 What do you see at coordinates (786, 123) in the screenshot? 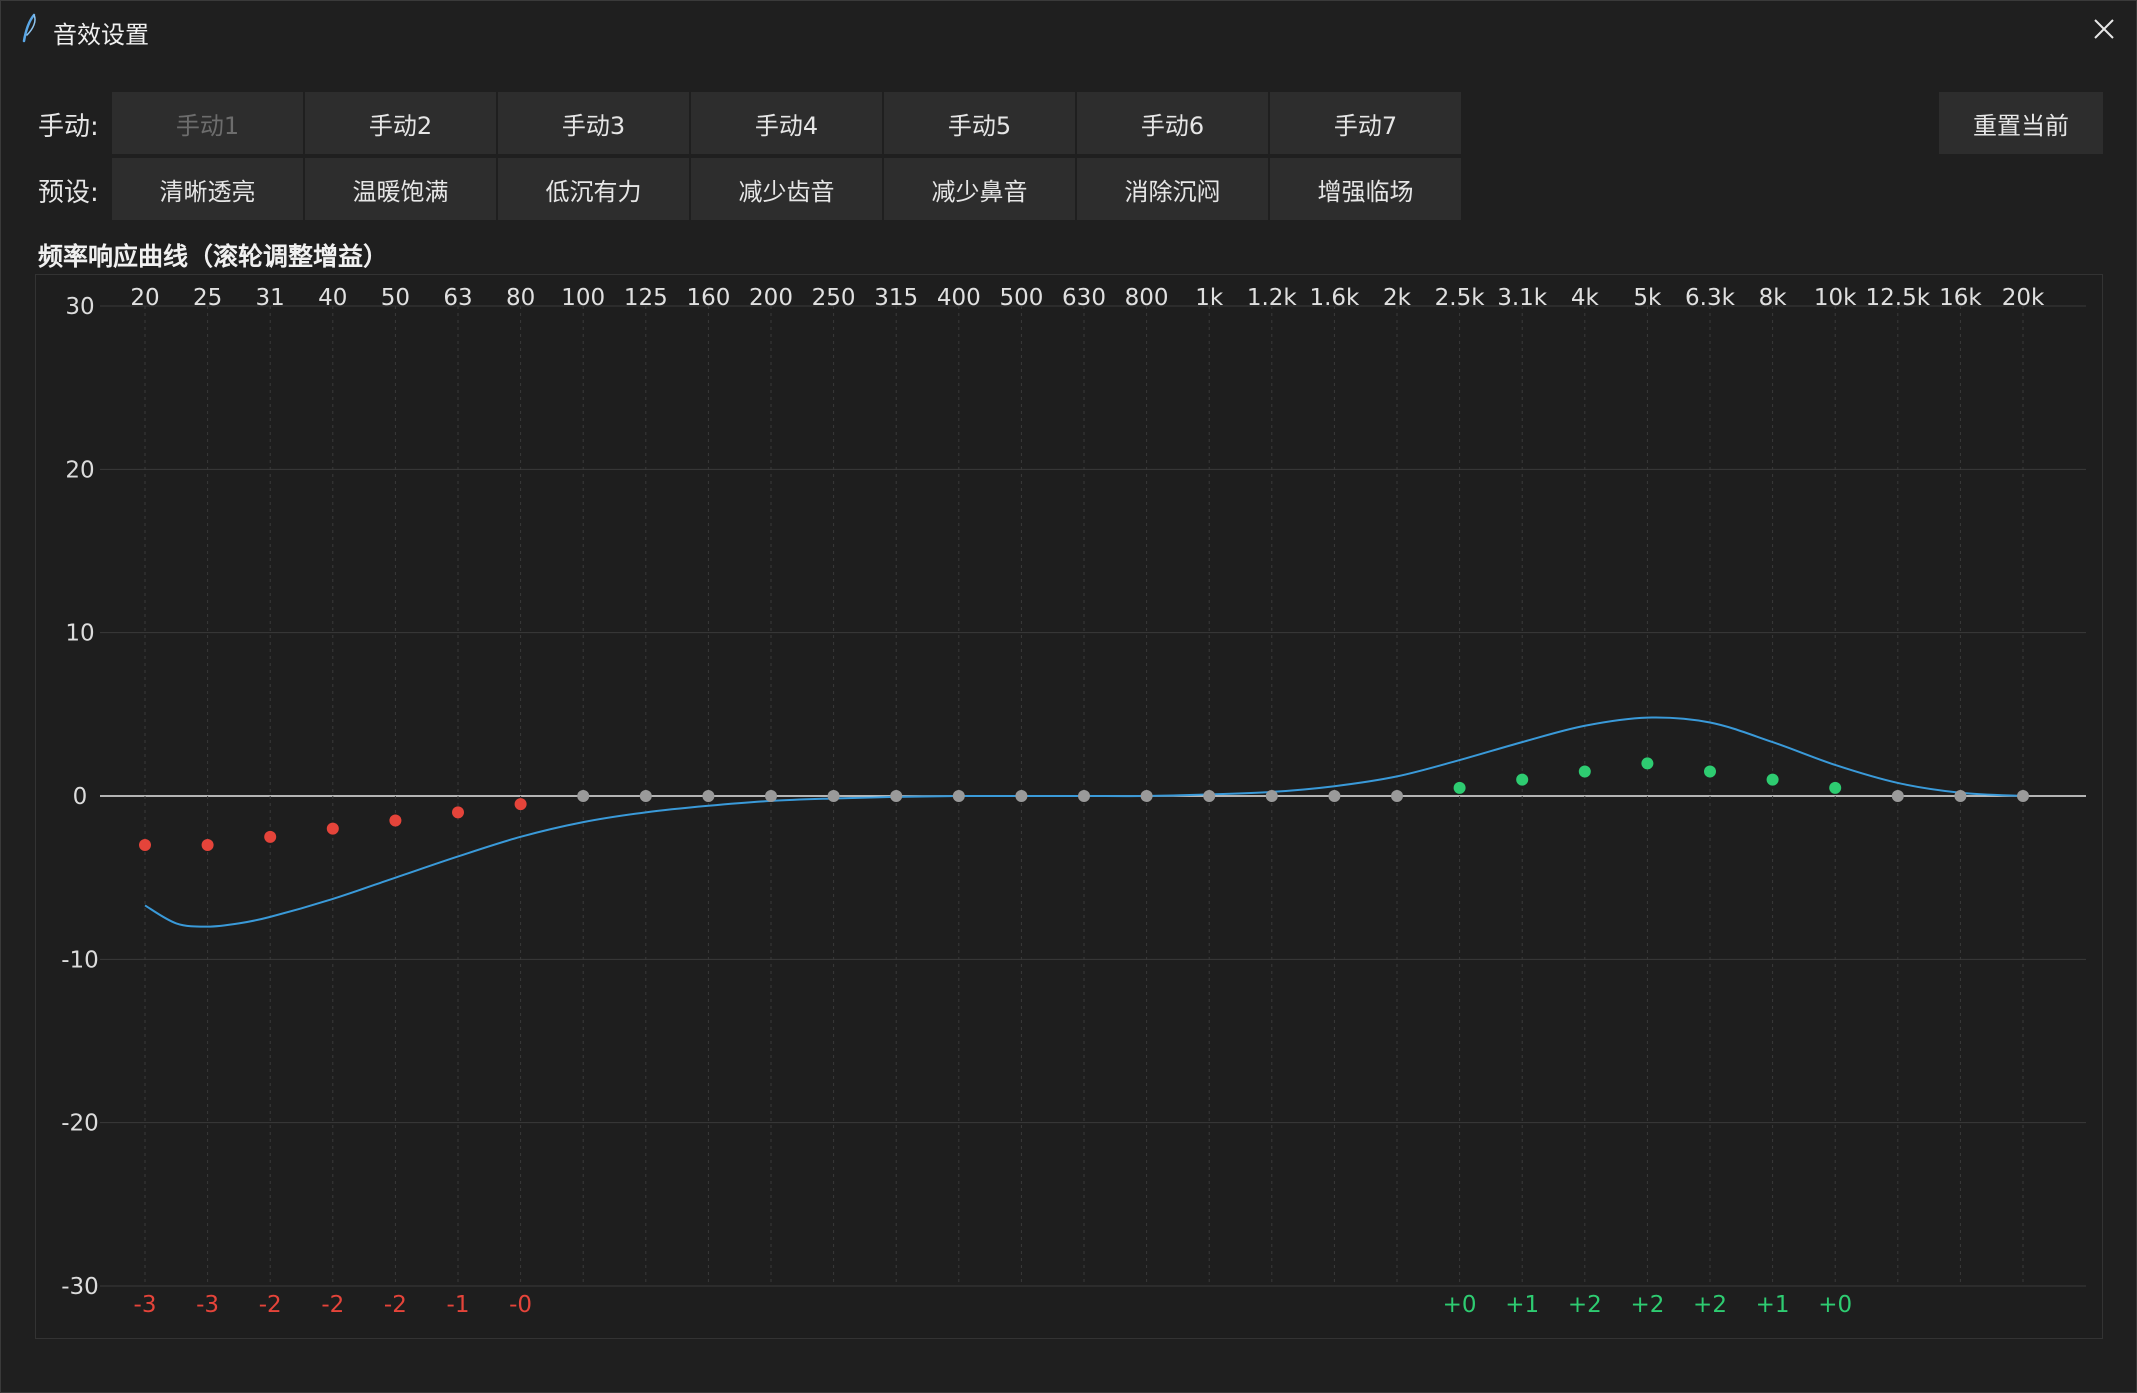
I see `manual-button-4: 手动4` at bounding box center [786, 123].